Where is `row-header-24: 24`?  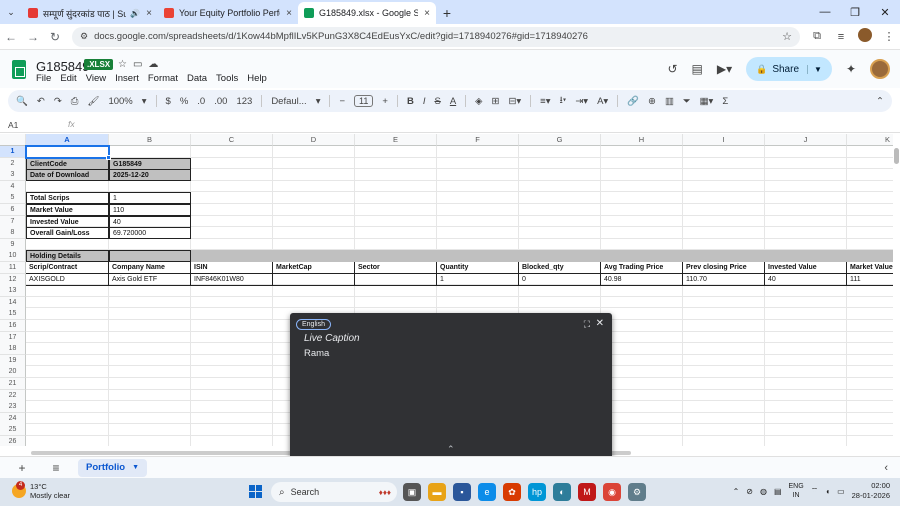 row-header-24: 24 is located at coordinates (13, 418).